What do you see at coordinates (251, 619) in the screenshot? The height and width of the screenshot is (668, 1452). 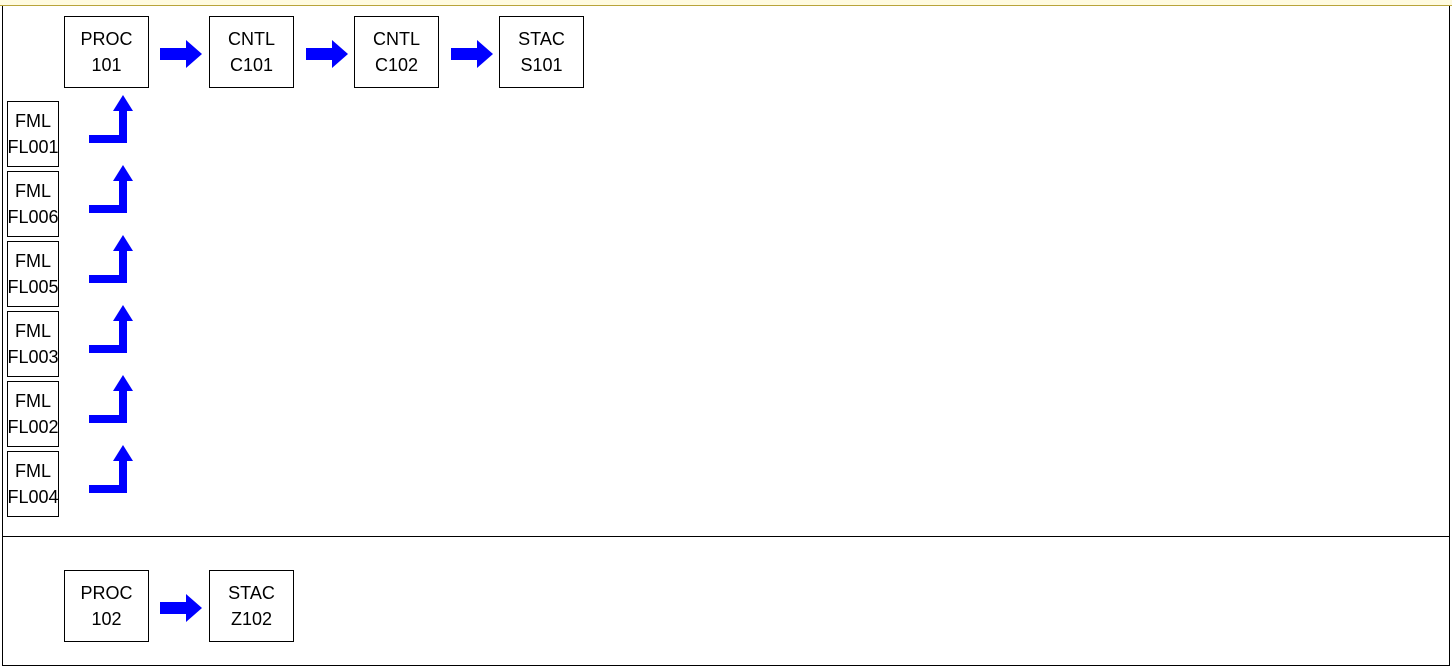 I see `node-id: Z102` at bounding box center [251, 619].